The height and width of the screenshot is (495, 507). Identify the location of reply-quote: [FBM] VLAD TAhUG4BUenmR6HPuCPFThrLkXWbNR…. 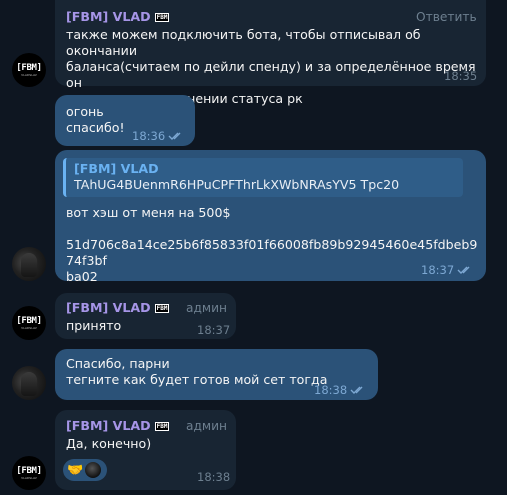
(263, 177).